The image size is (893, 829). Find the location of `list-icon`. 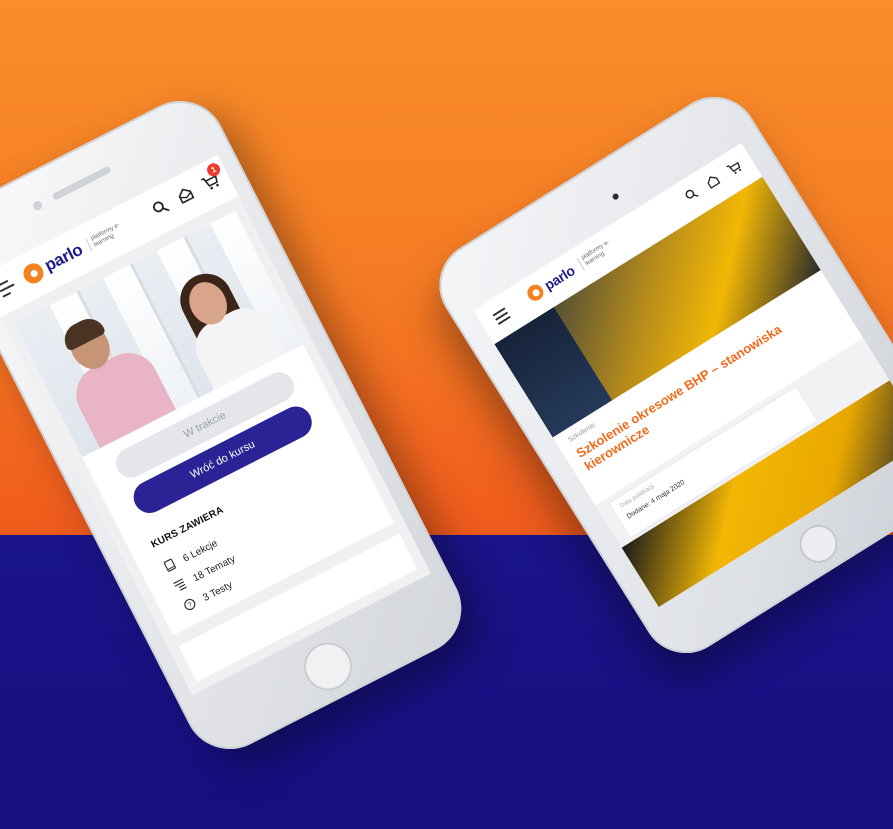

list-icon is located at coordinates (180, 585).